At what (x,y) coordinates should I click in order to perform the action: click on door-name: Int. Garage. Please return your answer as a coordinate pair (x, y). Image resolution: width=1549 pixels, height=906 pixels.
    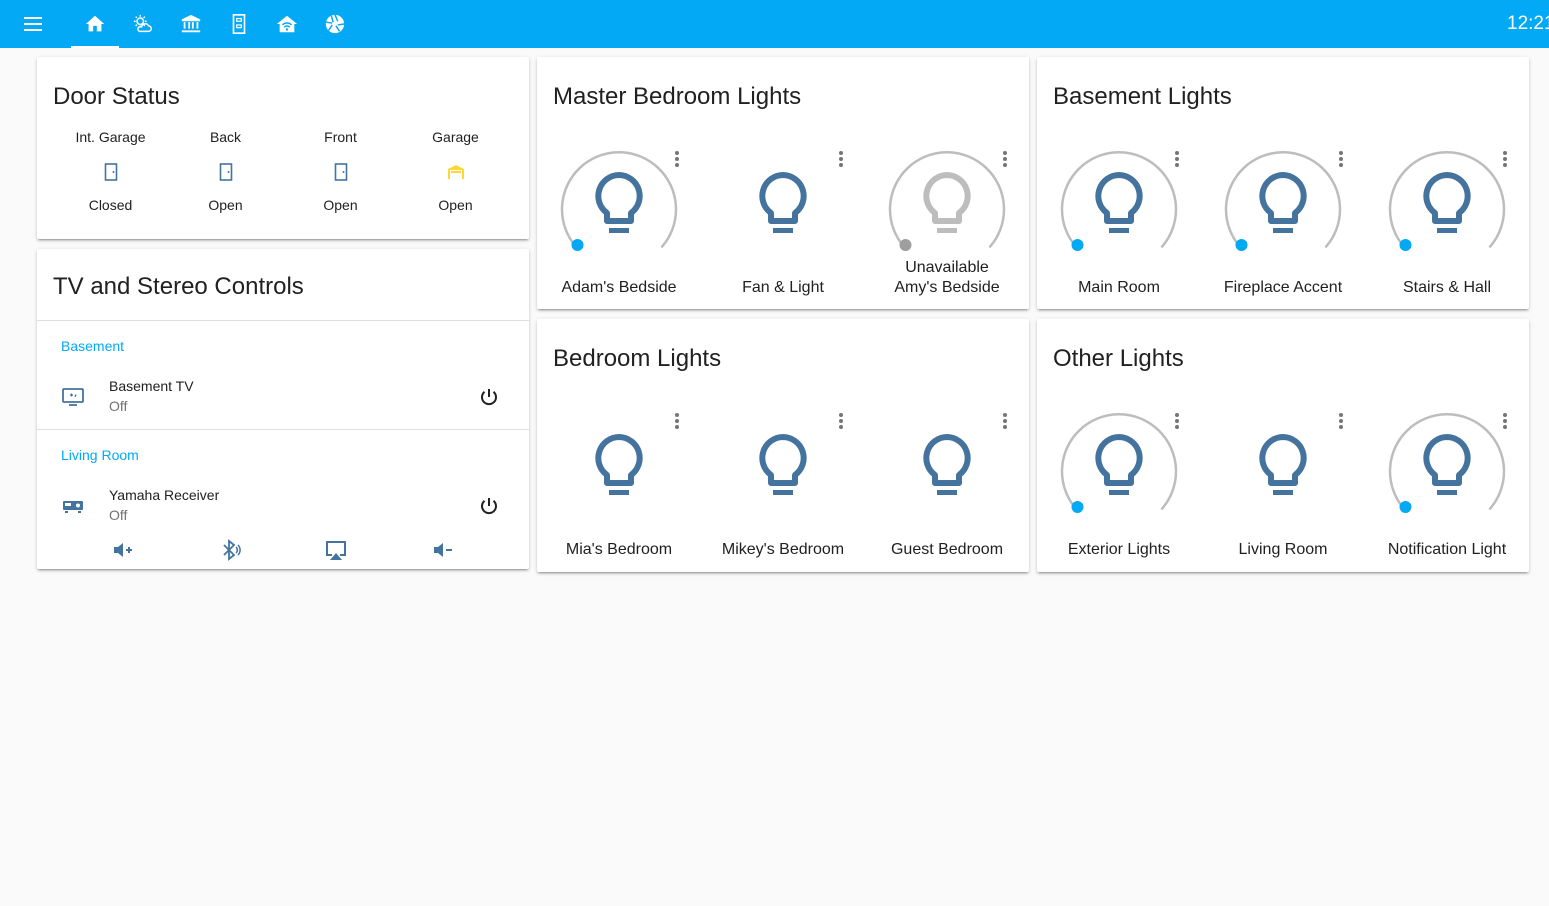
    Looking at the image, I should click on (110, 137).